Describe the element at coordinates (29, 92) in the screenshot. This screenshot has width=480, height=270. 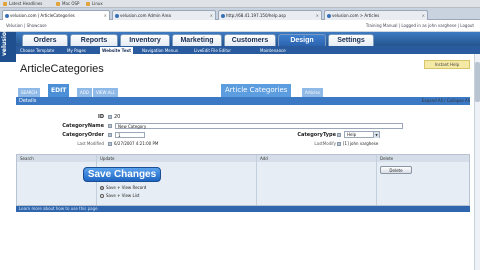
I see `mode-tab-search: SEARCH` at that location.